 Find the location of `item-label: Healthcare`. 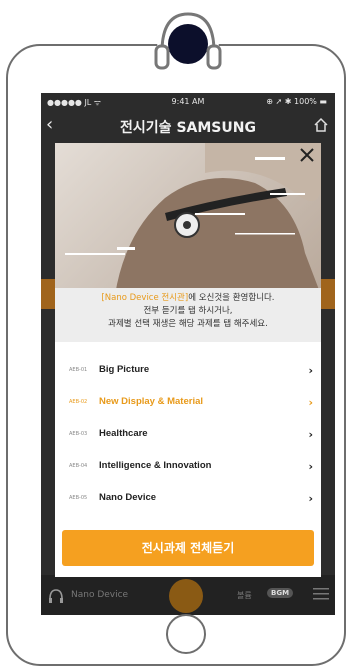

item-label: Healthcare is located at coordinates (123, 433).